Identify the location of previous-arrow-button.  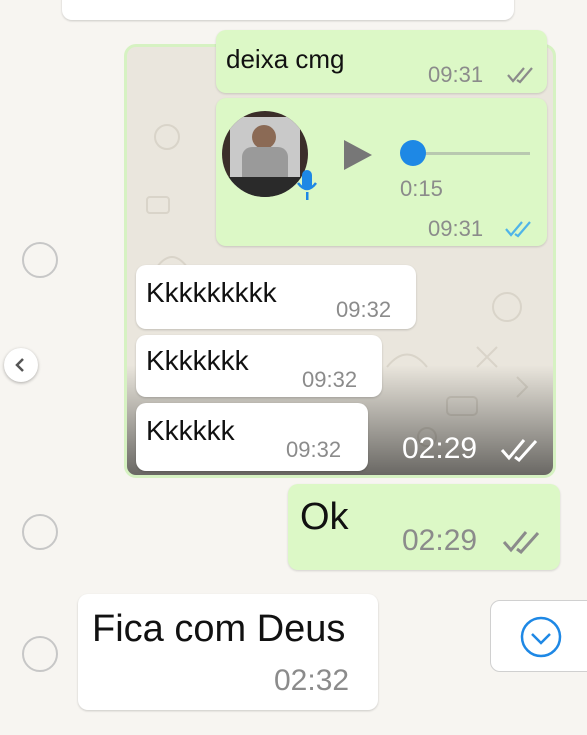
(21, 365).